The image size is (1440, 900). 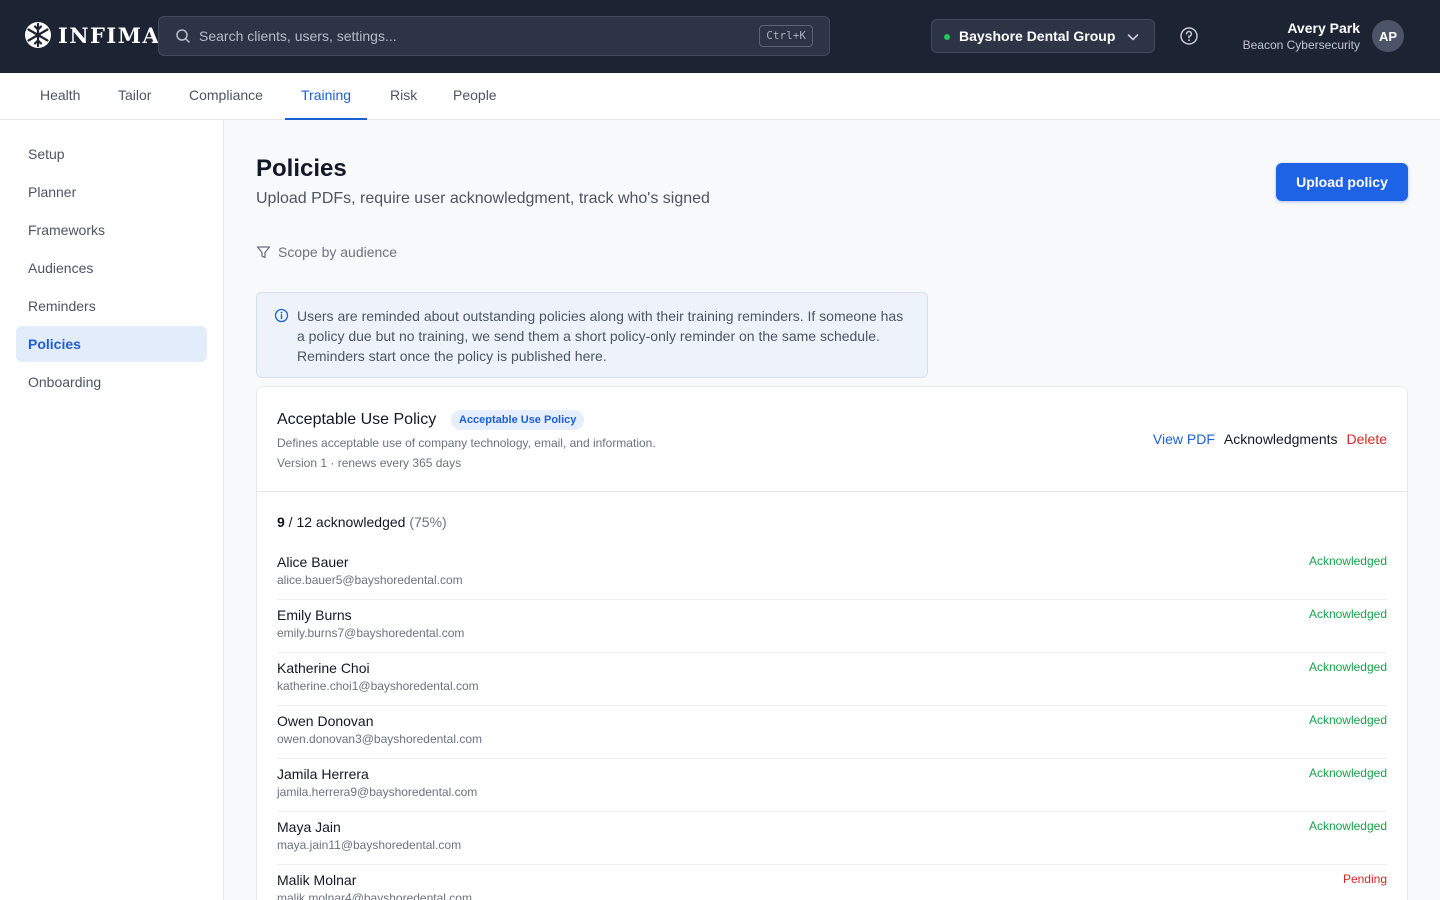 What do you see at coordinates (378, 686) in the screenshot?
I see `user-email: katherine.choi1@bayshoredental.com` at bounding box center [378, 686].